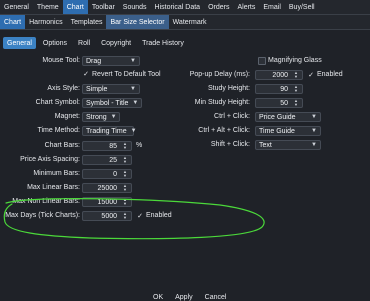 This screenshot has height=301, width=370. I want to click on ctrl-alt-click-select: Time Guide ▼, so click(288, 131).